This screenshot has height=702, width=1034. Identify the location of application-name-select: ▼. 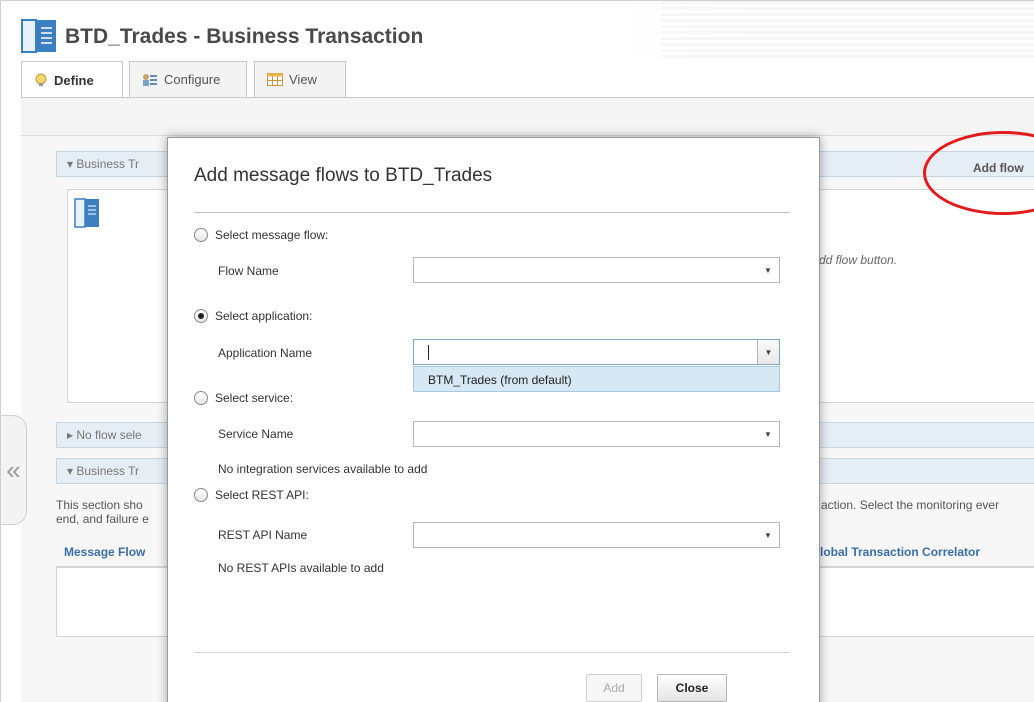
(596, 352).